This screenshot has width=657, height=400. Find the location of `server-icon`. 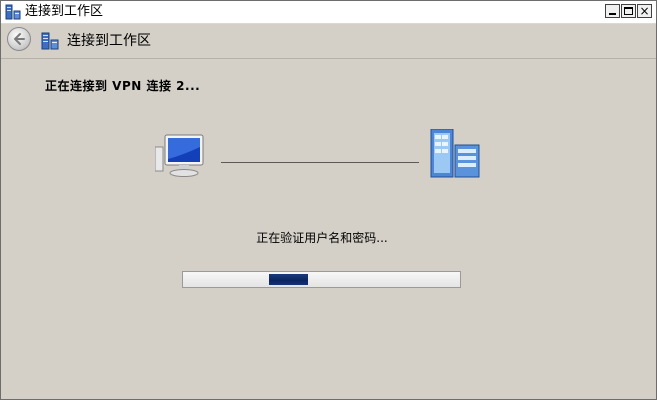

server-icon is located at coordinates (455, 153).